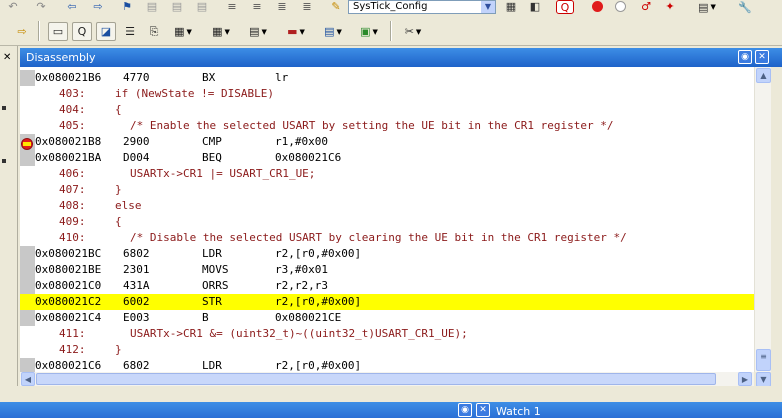  I want to click on prev-bookmark-icon: ▤, so click(152, 6).